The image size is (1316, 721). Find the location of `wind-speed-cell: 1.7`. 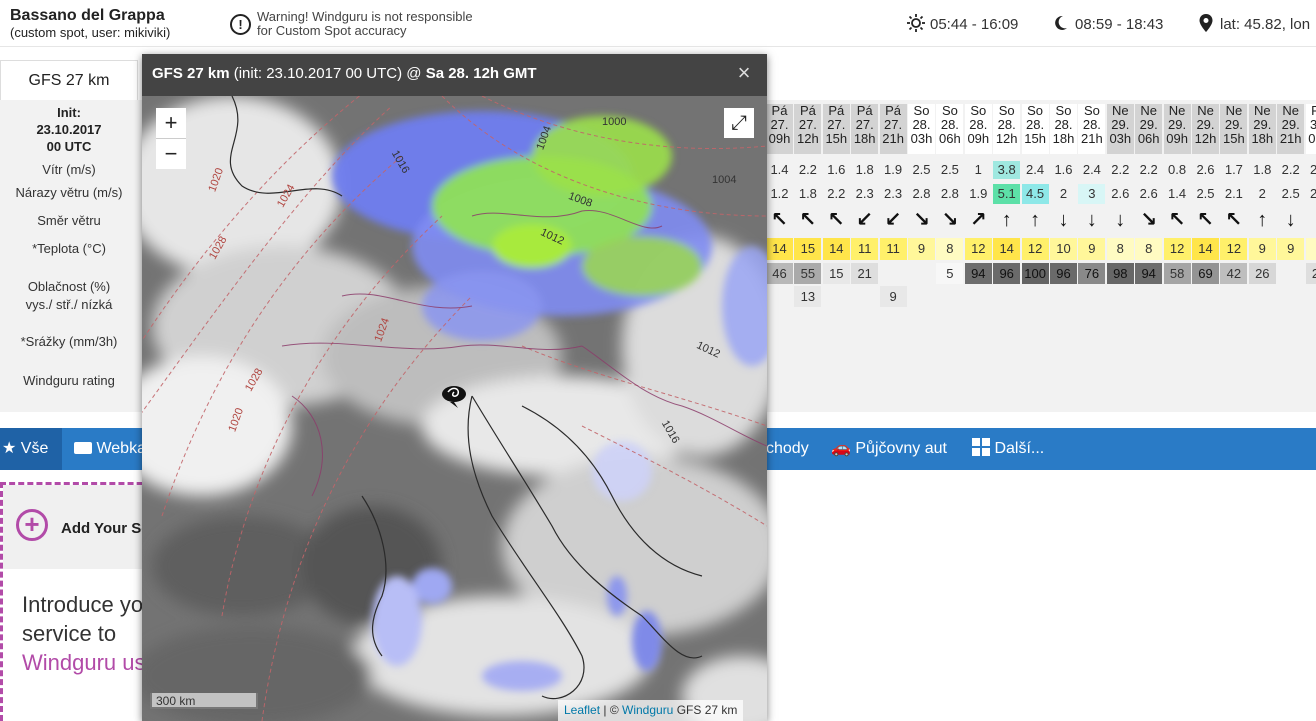

wind-speed-cell: 1.7 is located at coordinates (1233, 169).